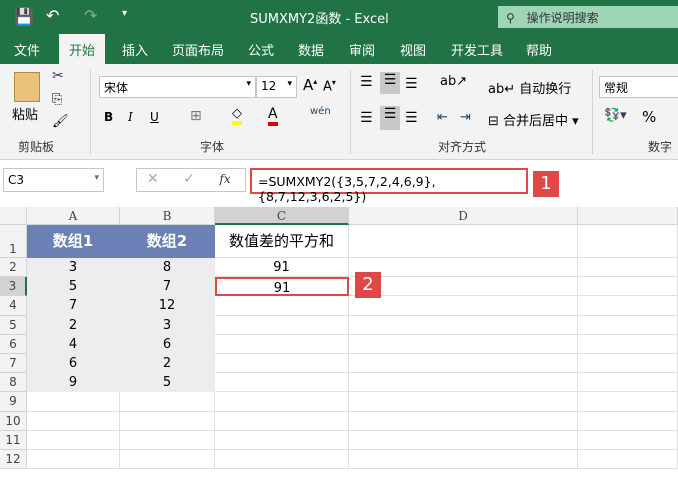  Describe the element at coordinates (13, 344) in the screenshot. I see `row-header: 6` at that location.